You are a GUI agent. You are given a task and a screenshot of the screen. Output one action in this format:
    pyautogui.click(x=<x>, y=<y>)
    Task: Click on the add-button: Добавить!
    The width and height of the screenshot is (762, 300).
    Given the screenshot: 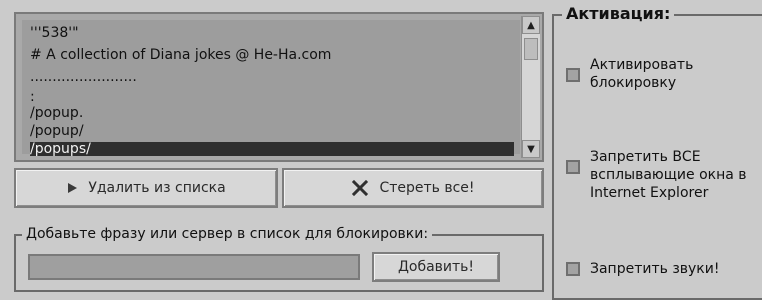 What is the action you would take?
    pyautogui.click(x=436, y=267)
    